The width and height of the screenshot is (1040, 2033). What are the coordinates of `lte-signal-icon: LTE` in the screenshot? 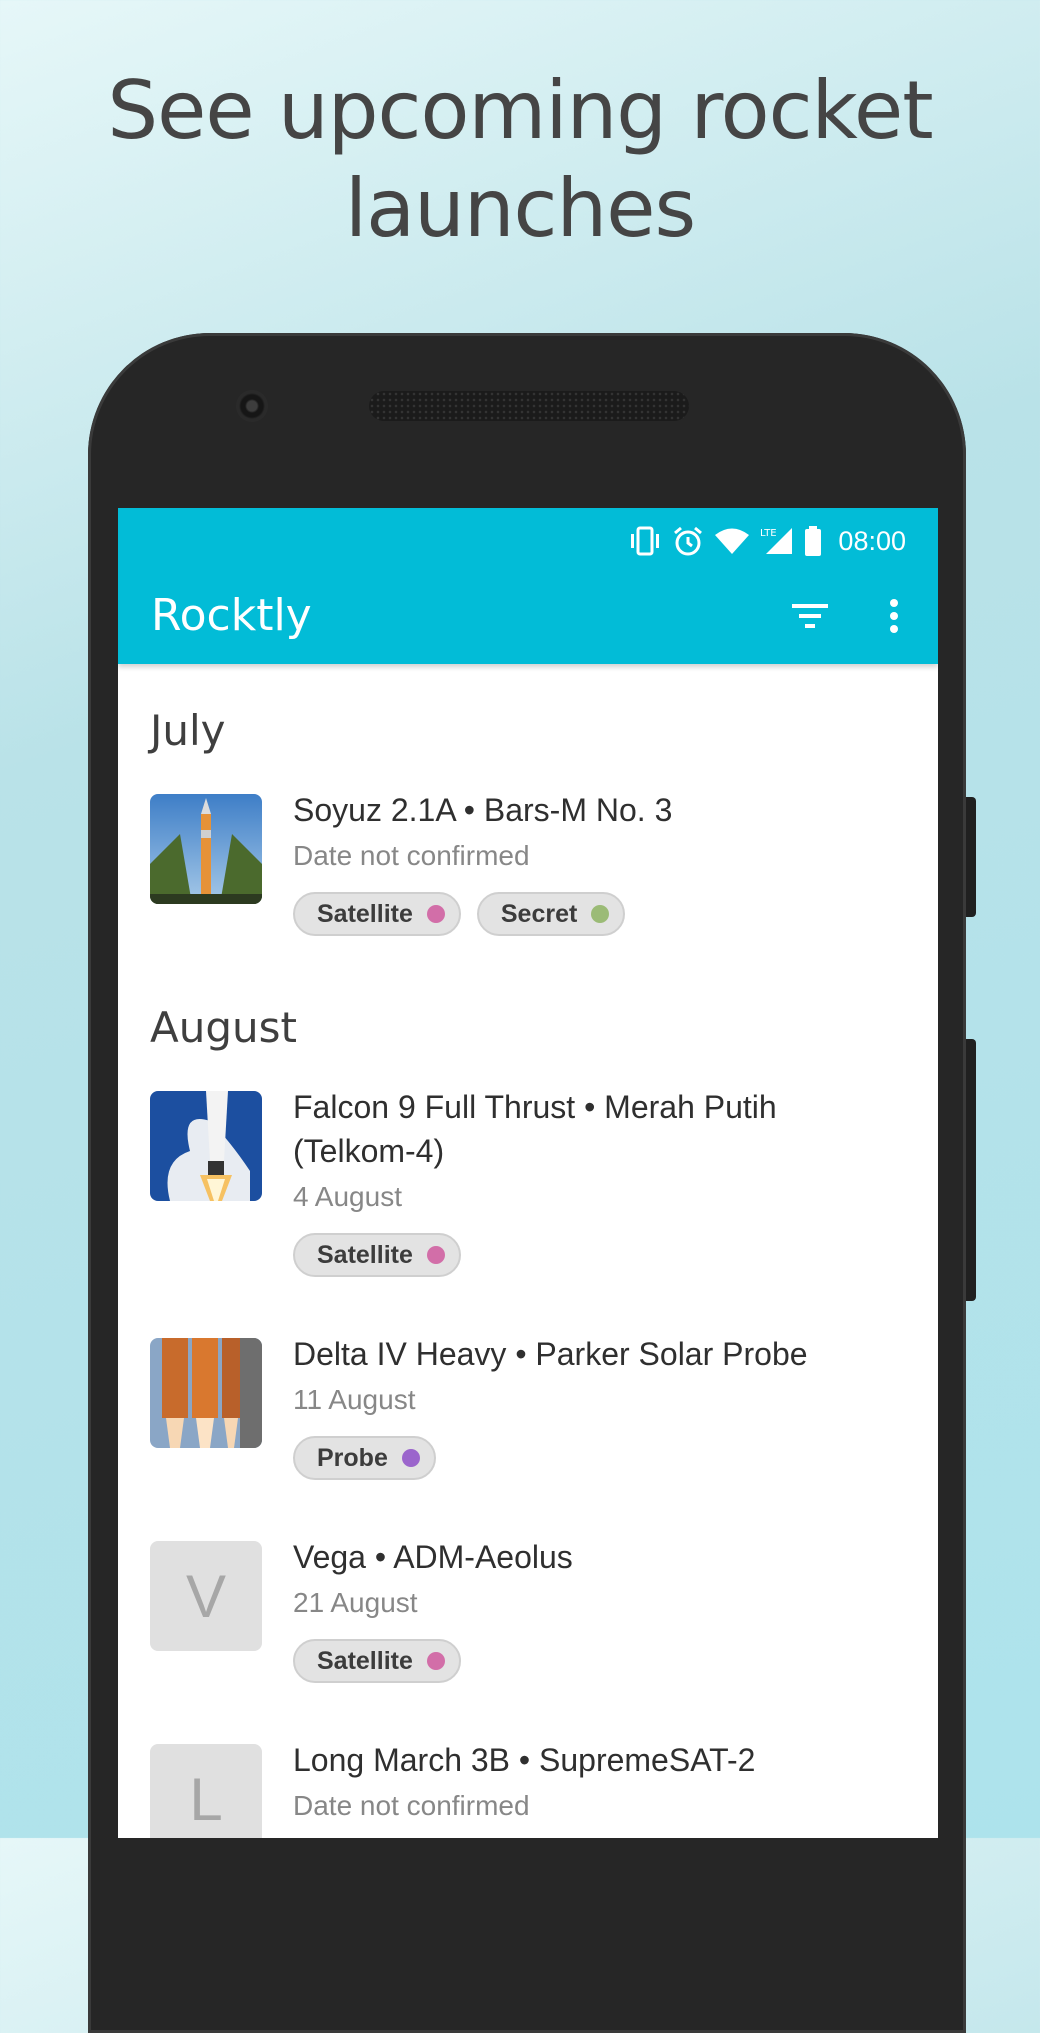 It's located at (776, 541).